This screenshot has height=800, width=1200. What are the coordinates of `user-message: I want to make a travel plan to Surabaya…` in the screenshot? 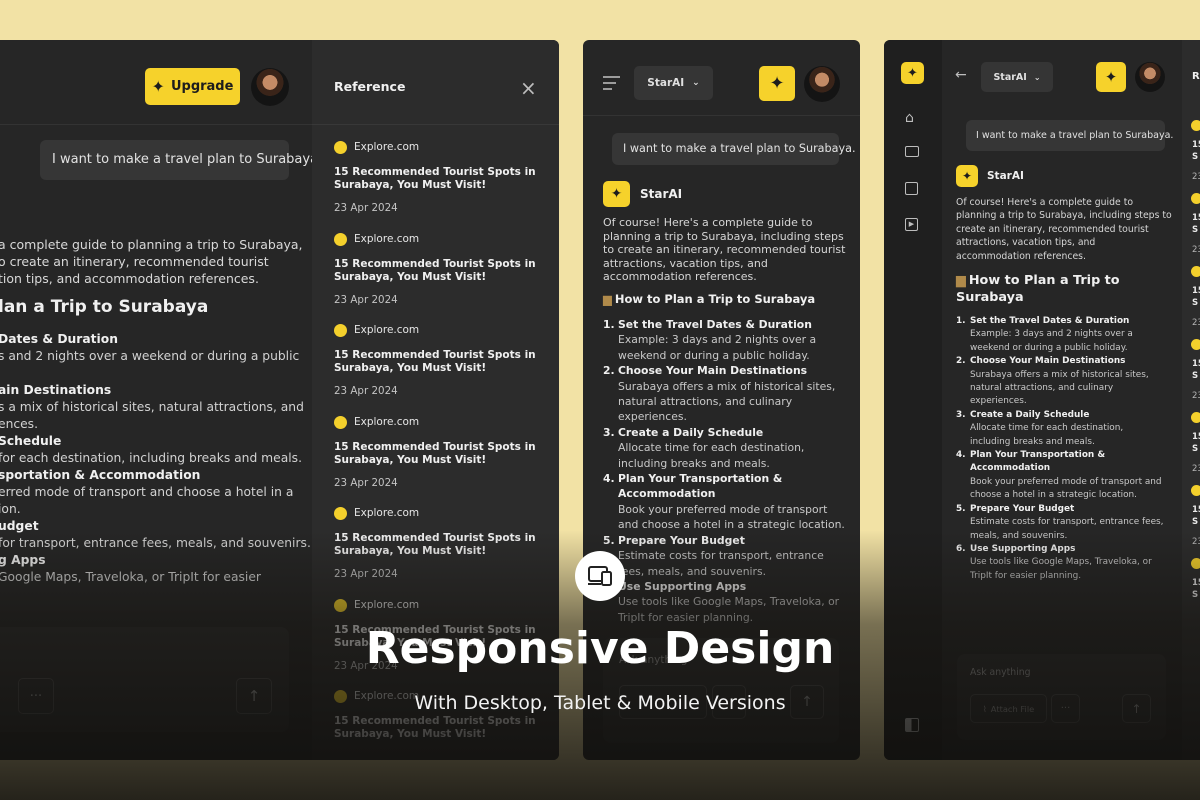 It's located at (734, 149).